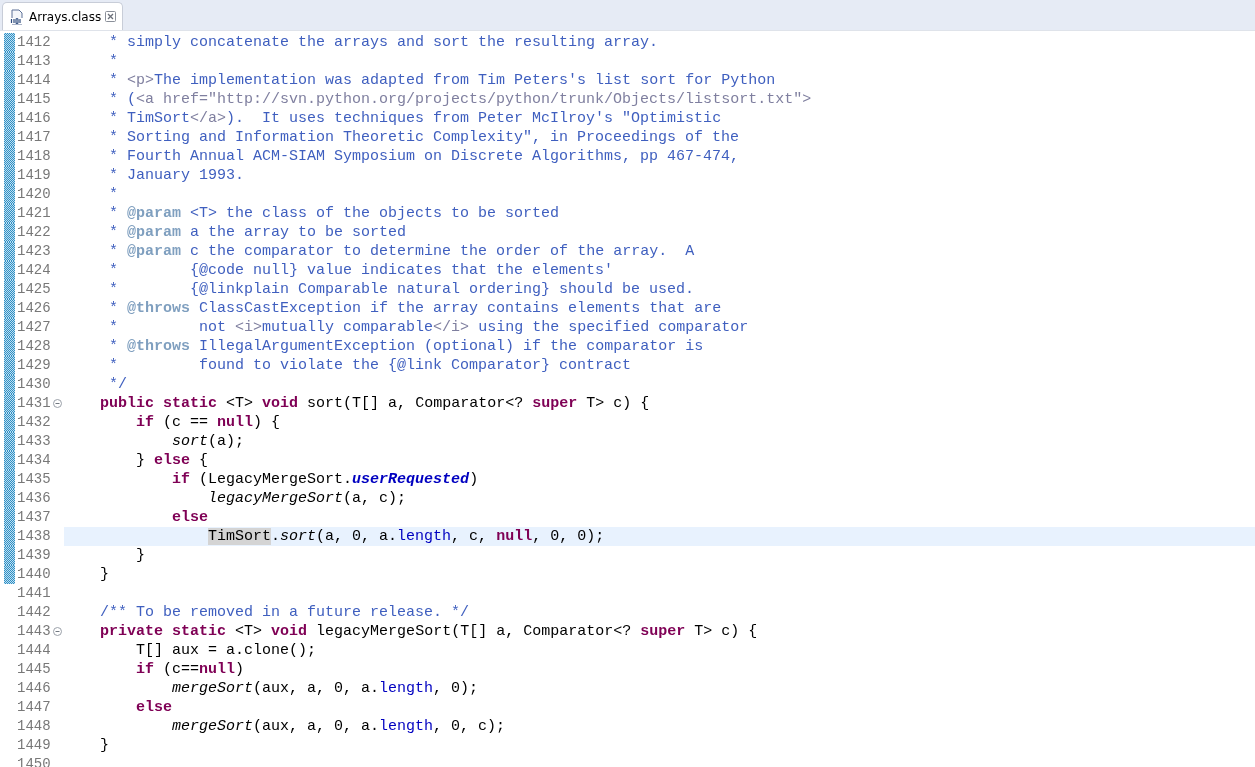  I want to click on code-line: * simply concatenate the arrays and sort the resulting array., so click(384, 42).